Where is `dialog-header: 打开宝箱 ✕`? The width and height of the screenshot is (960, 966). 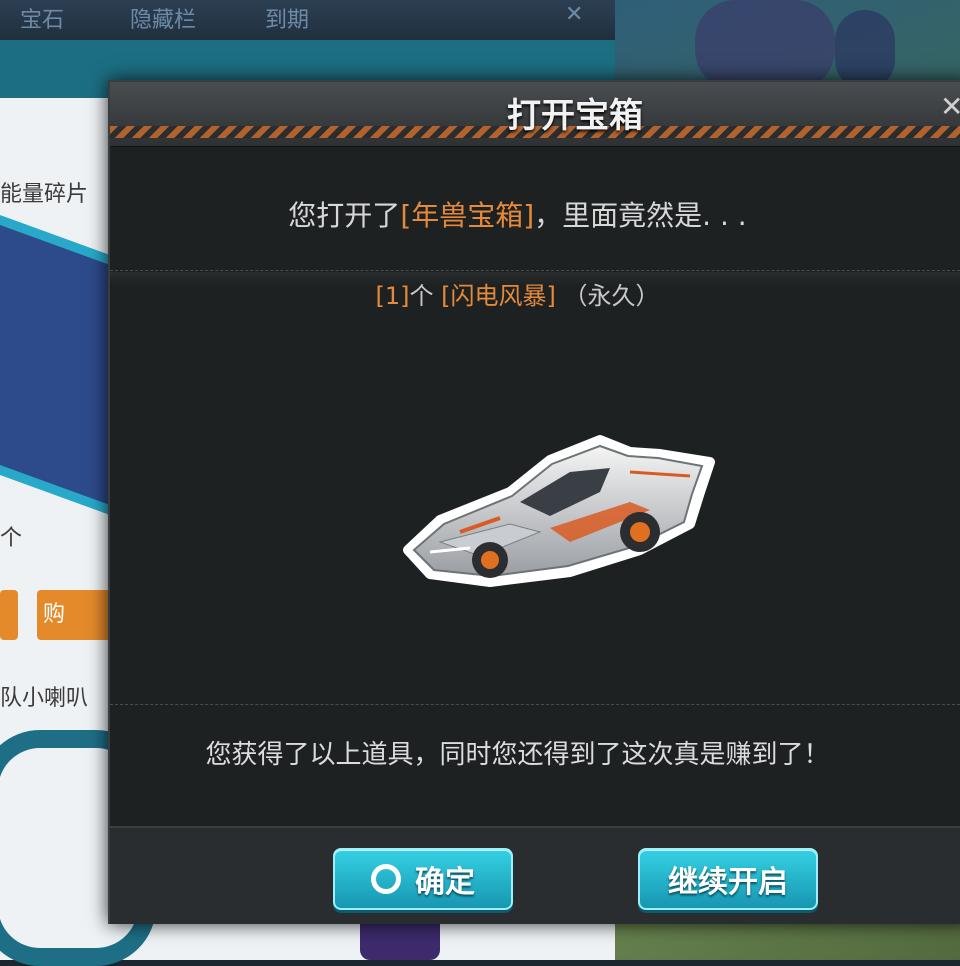
dialog-header: 打开宝箱 ✕ is located at coordinates (535, 114).